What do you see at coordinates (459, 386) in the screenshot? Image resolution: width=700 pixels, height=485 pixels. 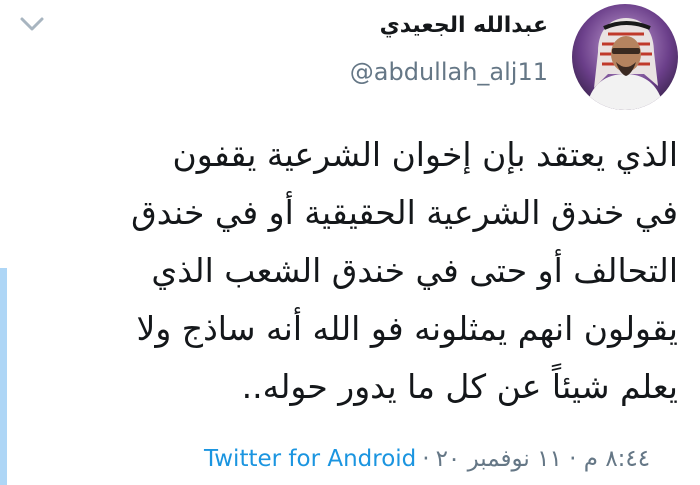 I see `tweet-line: يعلم شيئاً عن كل ما يدور حوله..` at bounding box center [459, 386].